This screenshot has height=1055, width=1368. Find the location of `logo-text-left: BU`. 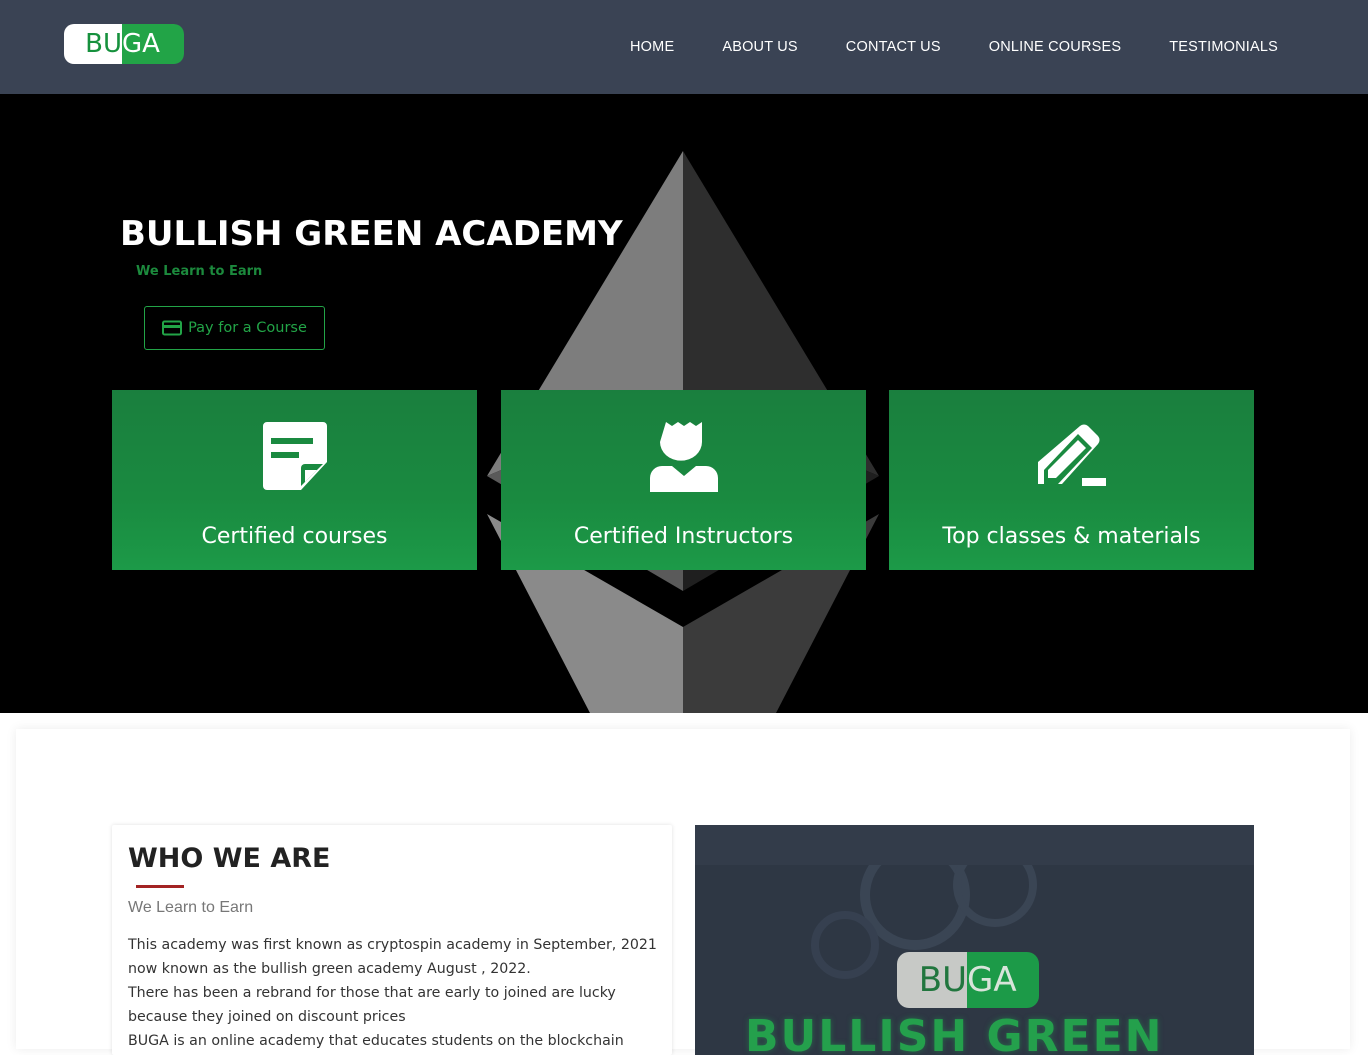

logo-text-left: BU is located at coordinates (103, 44).